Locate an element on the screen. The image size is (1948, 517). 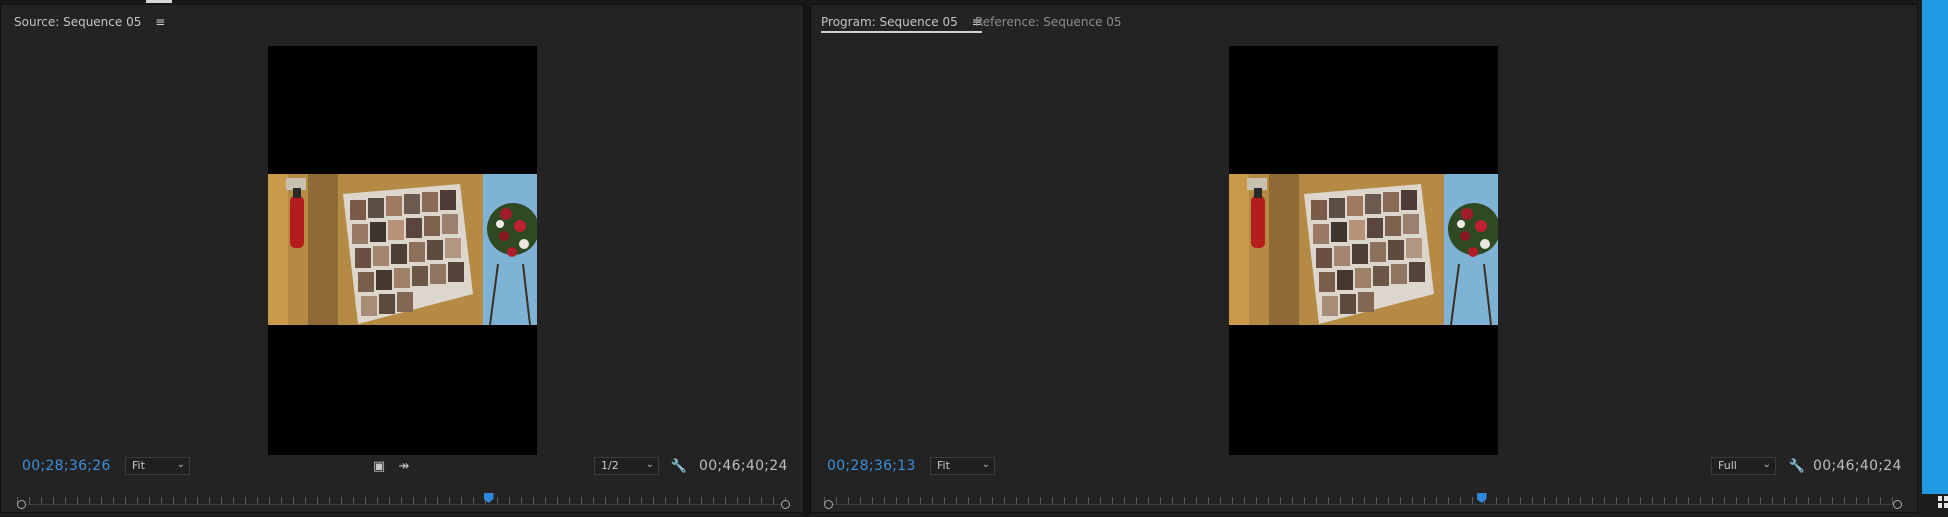
source-resolution-dropdown: 1/2 ⌄ is located at coordinates (626, 466).